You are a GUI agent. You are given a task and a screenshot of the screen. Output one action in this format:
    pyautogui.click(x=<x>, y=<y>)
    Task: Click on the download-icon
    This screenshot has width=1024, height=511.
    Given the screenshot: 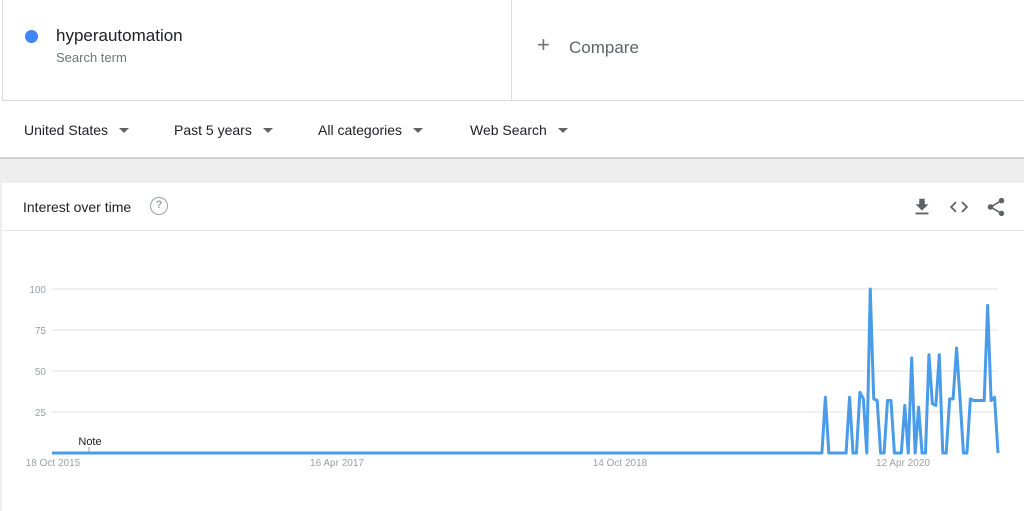 What is the action you would take?
    pyautogui.click(x=922, y=207)
    